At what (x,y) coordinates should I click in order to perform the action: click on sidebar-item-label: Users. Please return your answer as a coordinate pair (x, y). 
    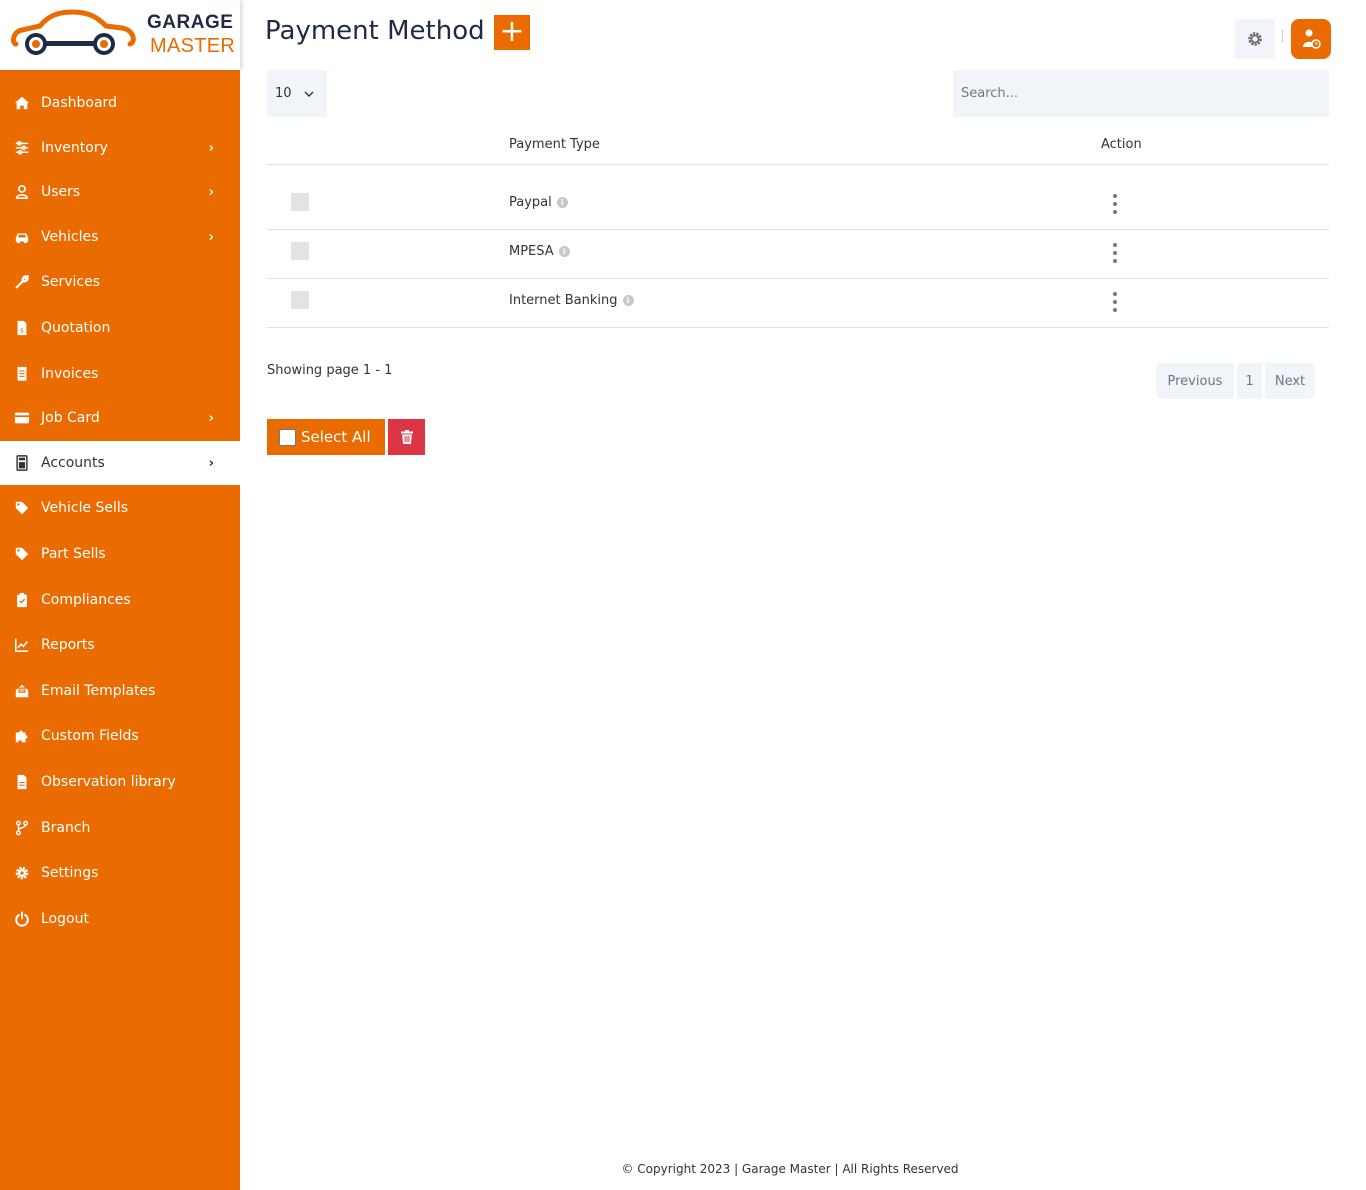
    Looking at the image, I should click on (61, 192).